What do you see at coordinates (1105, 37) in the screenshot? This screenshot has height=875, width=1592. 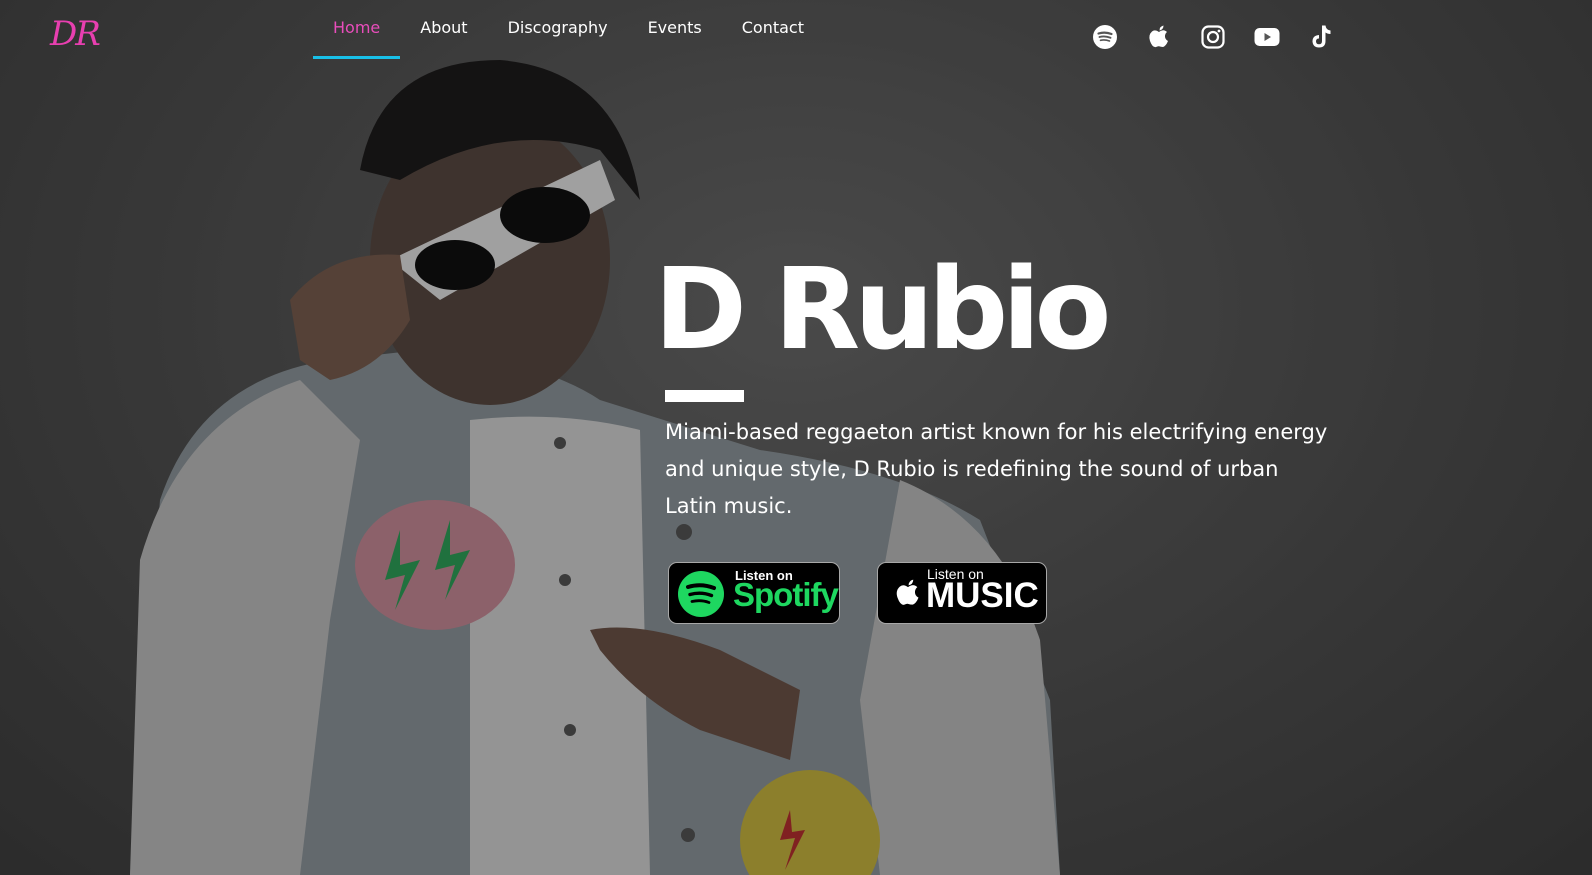 I see `spotify-icon` at bounding box center [1105, 37].